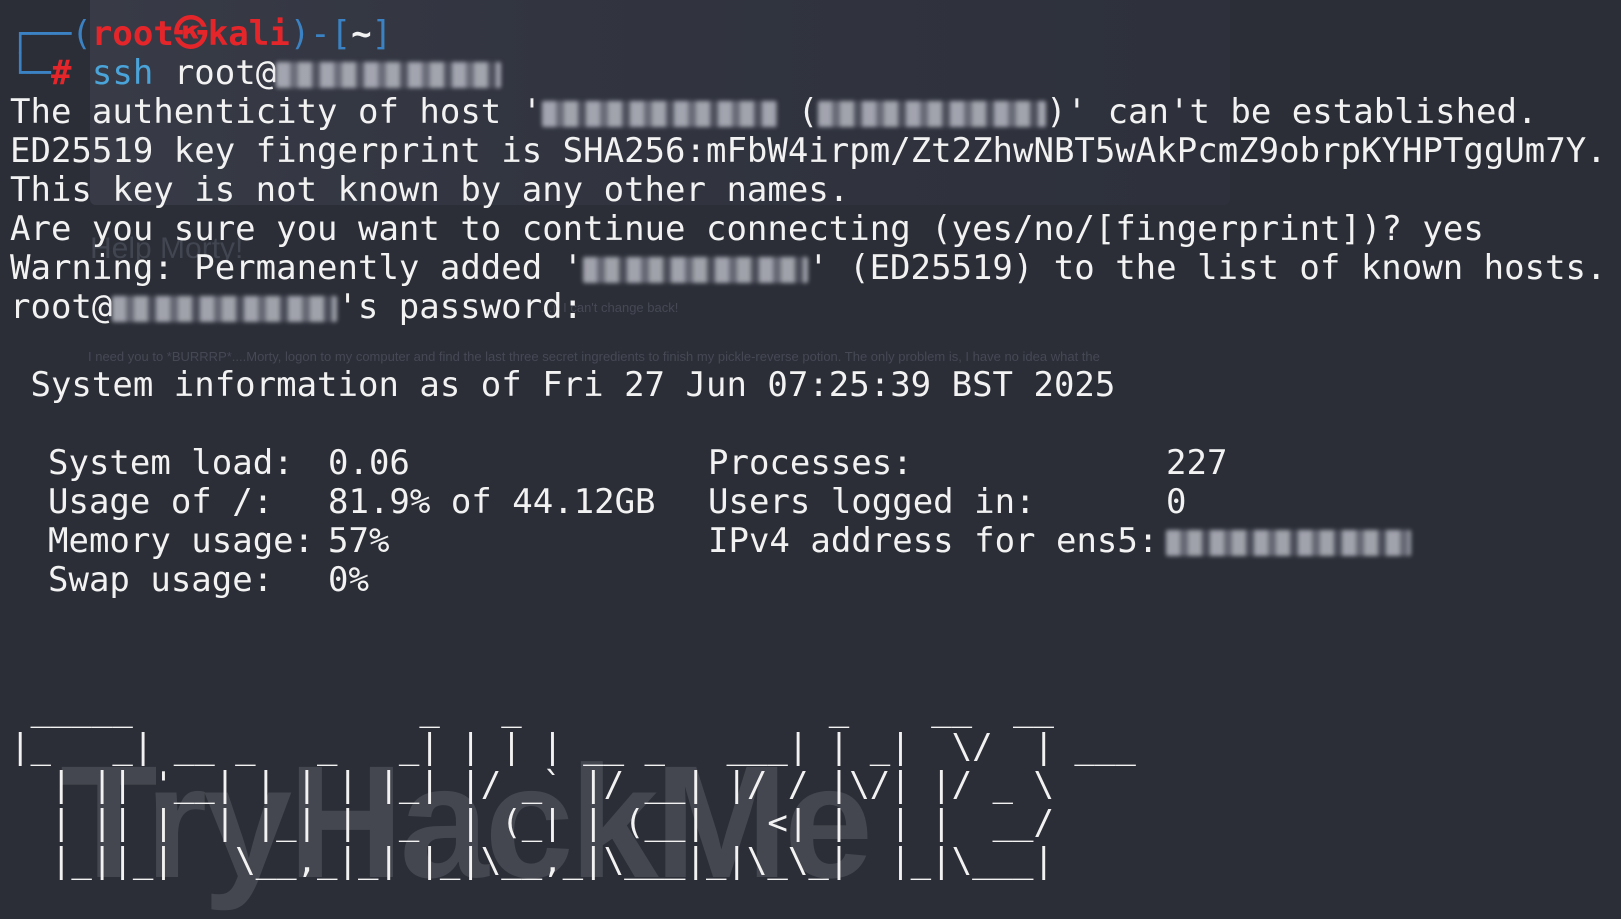  Describe the element at coordinates (191, 580) in the screenshot. I see `sysinfo-label-swap: Swap usage:` at that location.